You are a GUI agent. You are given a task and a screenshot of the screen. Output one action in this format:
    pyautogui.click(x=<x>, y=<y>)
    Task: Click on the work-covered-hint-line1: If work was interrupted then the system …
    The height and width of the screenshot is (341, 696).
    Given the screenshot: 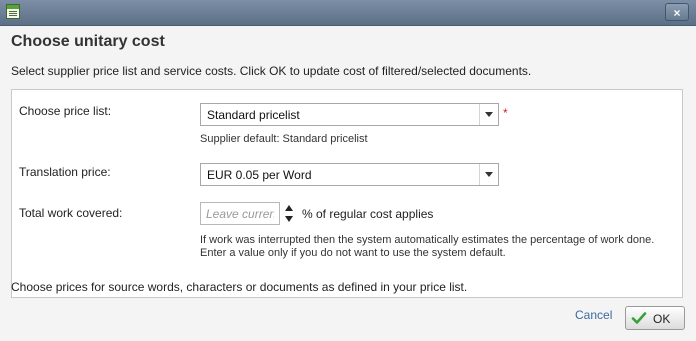 What is the action you would take?
    pyautogui.click(x=427, y=240)
    